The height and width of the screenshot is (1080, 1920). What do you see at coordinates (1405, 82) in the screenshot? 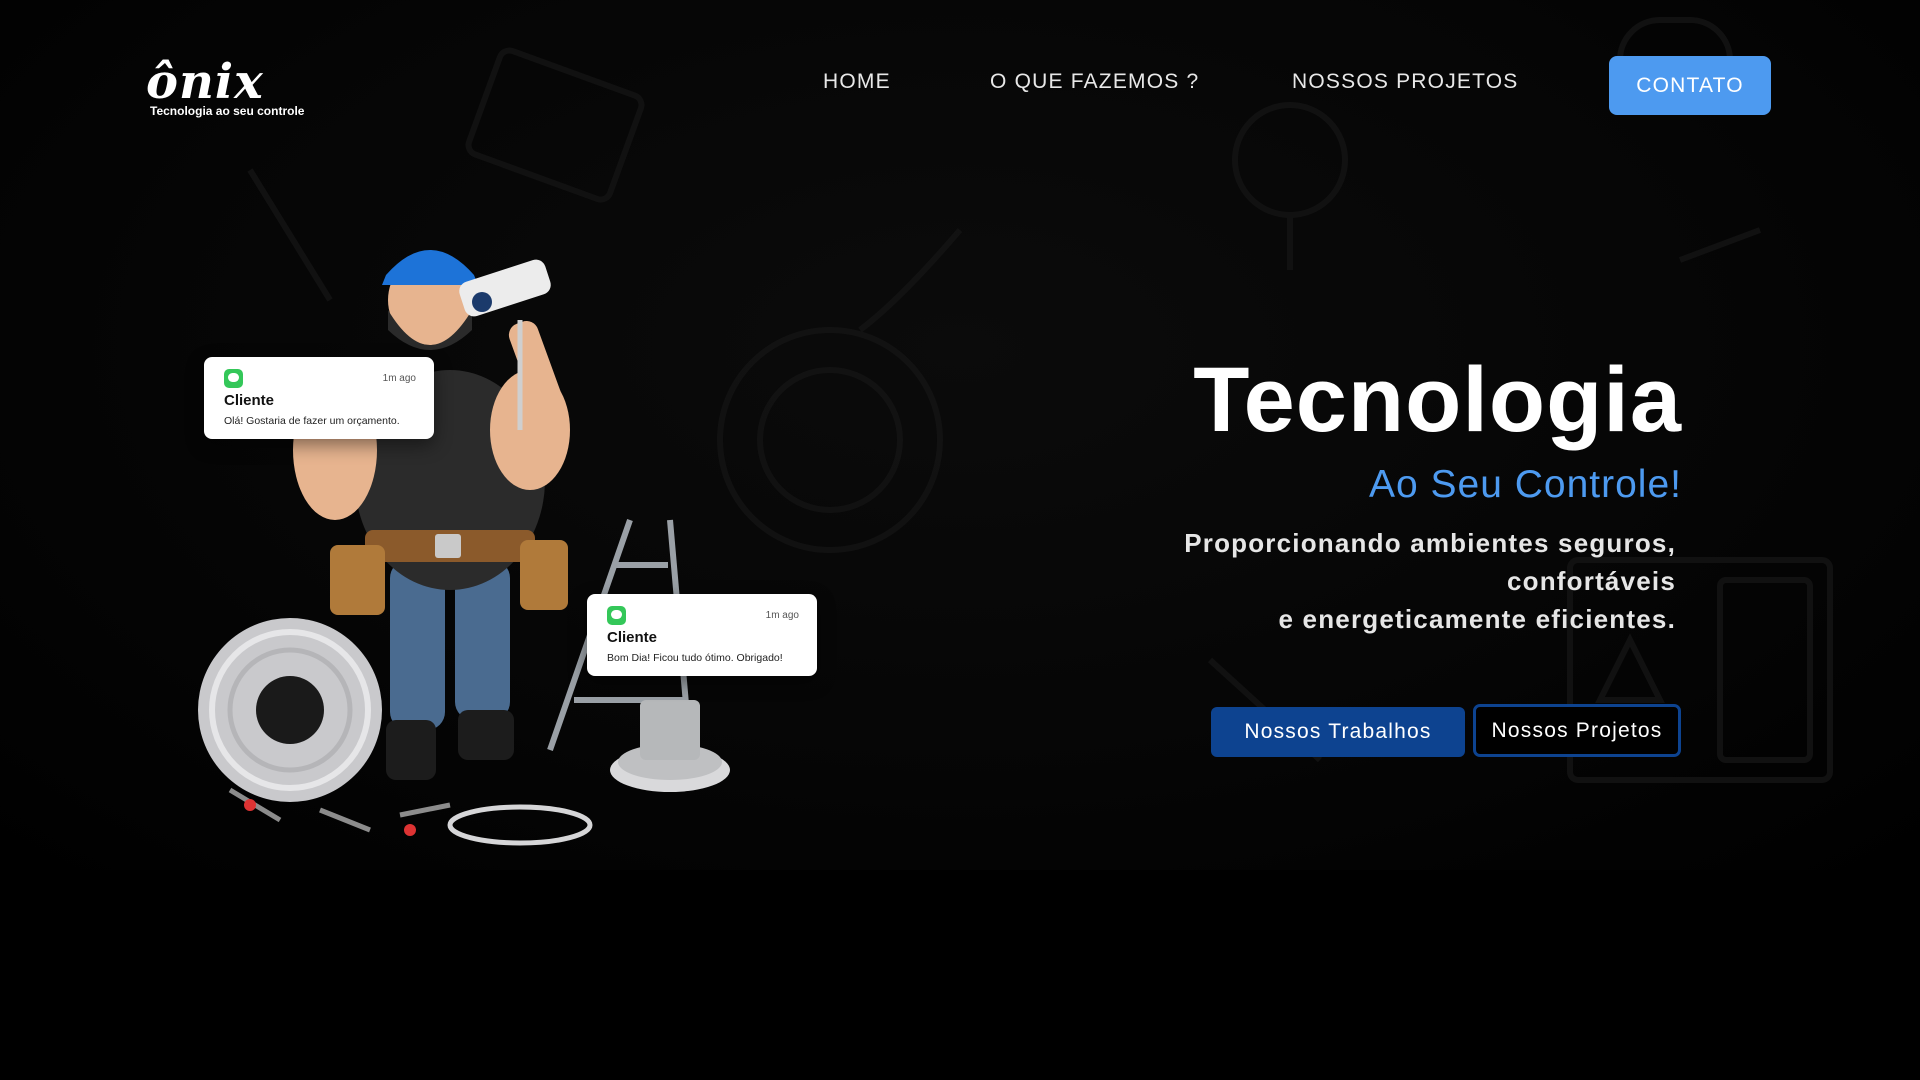
I see `nav-our-projects: NOSSOS PROJETOS` at bounding box center [1405, 82].